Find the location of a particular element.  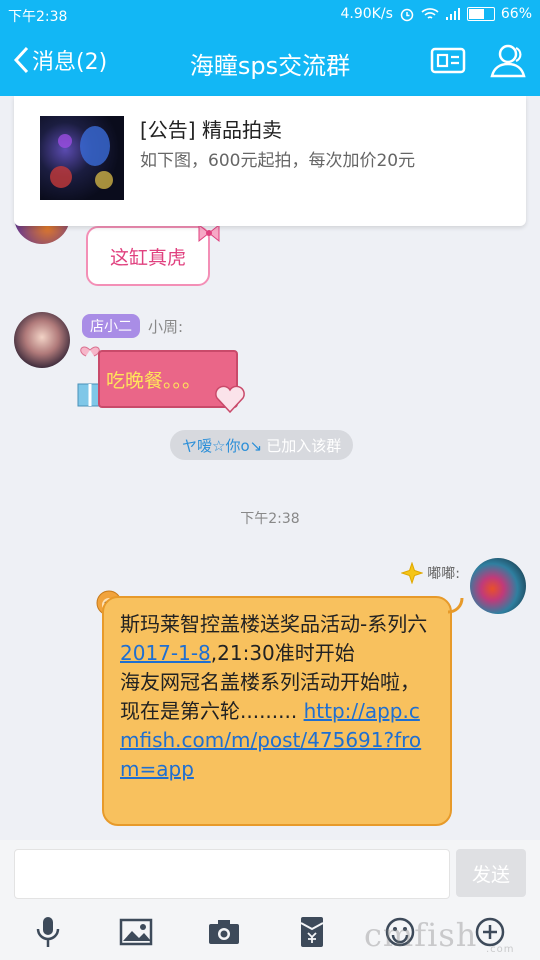

message-timestamp: 下午2:38 is located at coordinates (270, 519).